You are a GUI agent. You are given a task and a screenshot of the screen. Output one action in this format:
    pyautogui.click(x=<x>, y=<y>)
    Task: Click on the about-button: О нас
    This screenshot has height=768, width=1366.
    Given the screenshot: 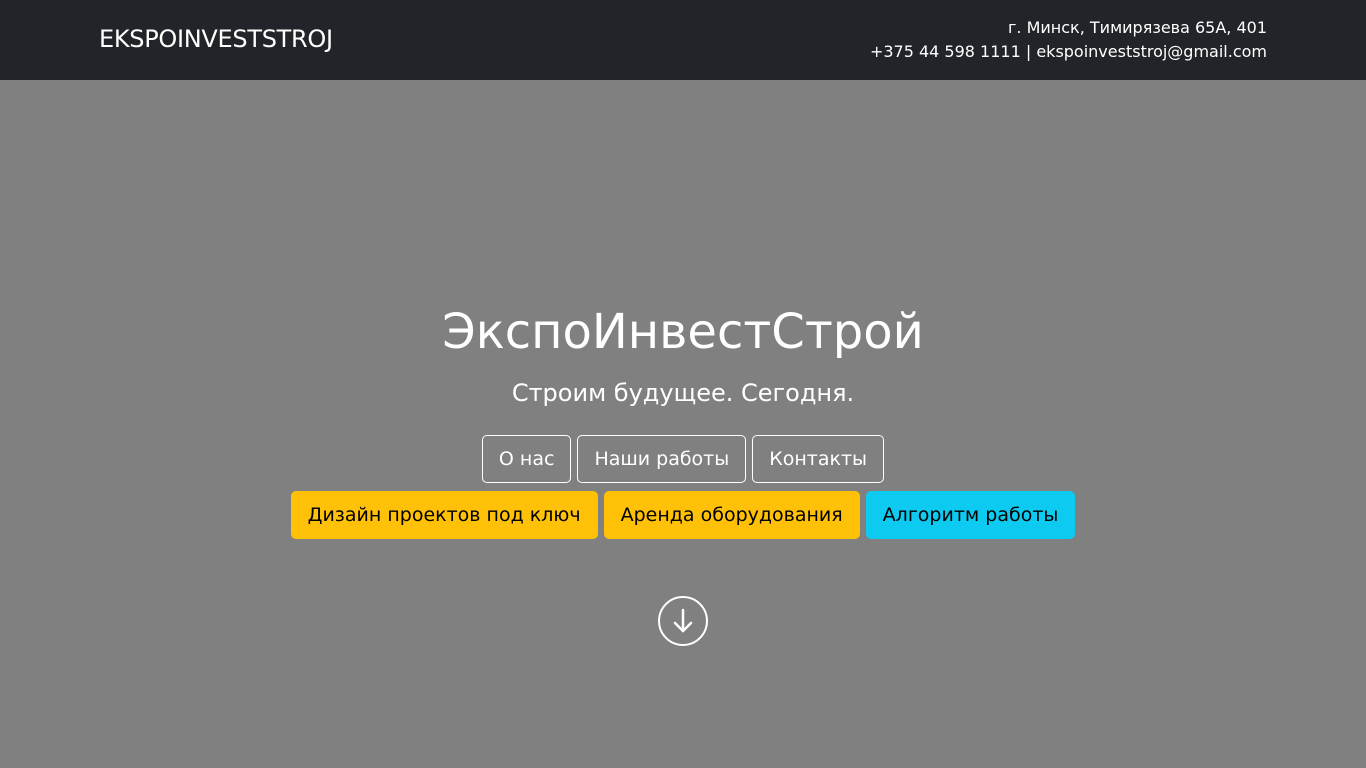 What is the action you would take?
    pyautogui.click(x=526, y=459)
    